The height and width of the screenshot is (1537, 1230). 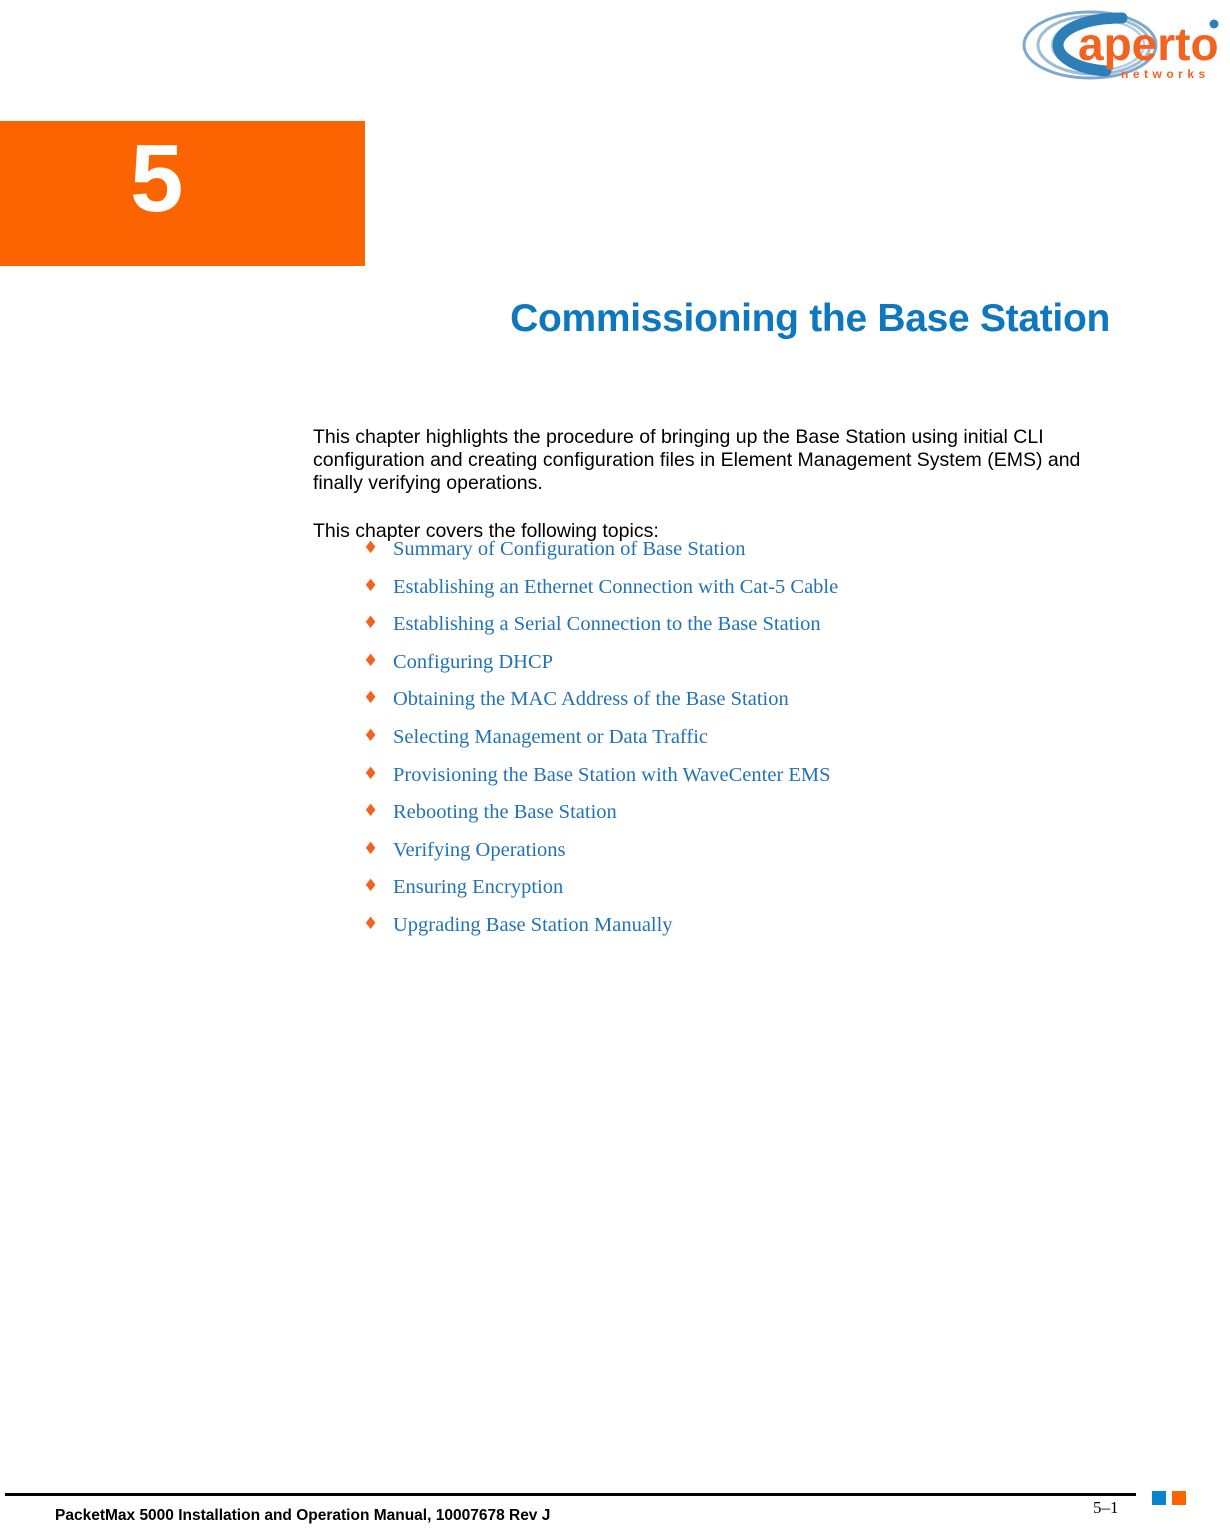 I want to click on topic-list-item: ♦ Verifying Operations, so click(x=740, y=856).